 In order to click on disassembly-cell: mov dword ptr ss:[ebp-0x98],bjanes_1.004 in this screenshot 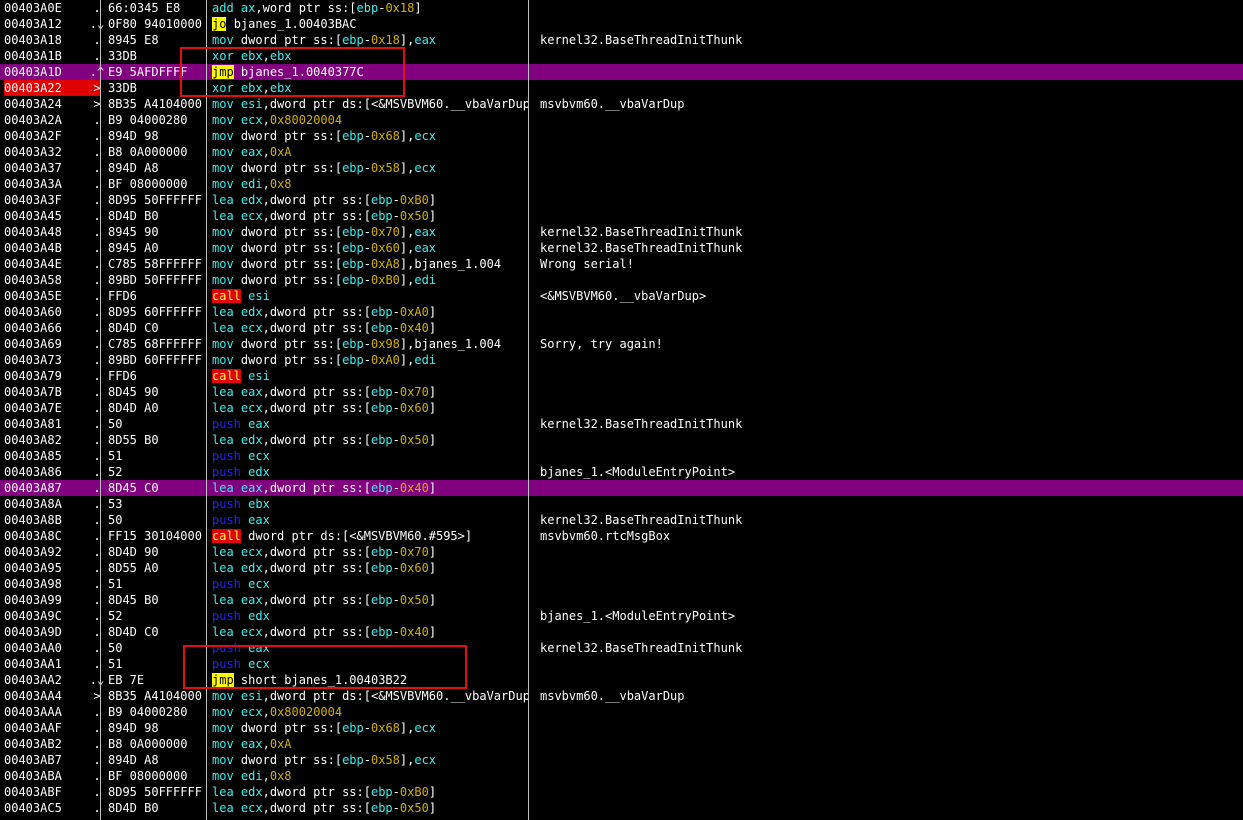, I will do `click(370, 344)`.